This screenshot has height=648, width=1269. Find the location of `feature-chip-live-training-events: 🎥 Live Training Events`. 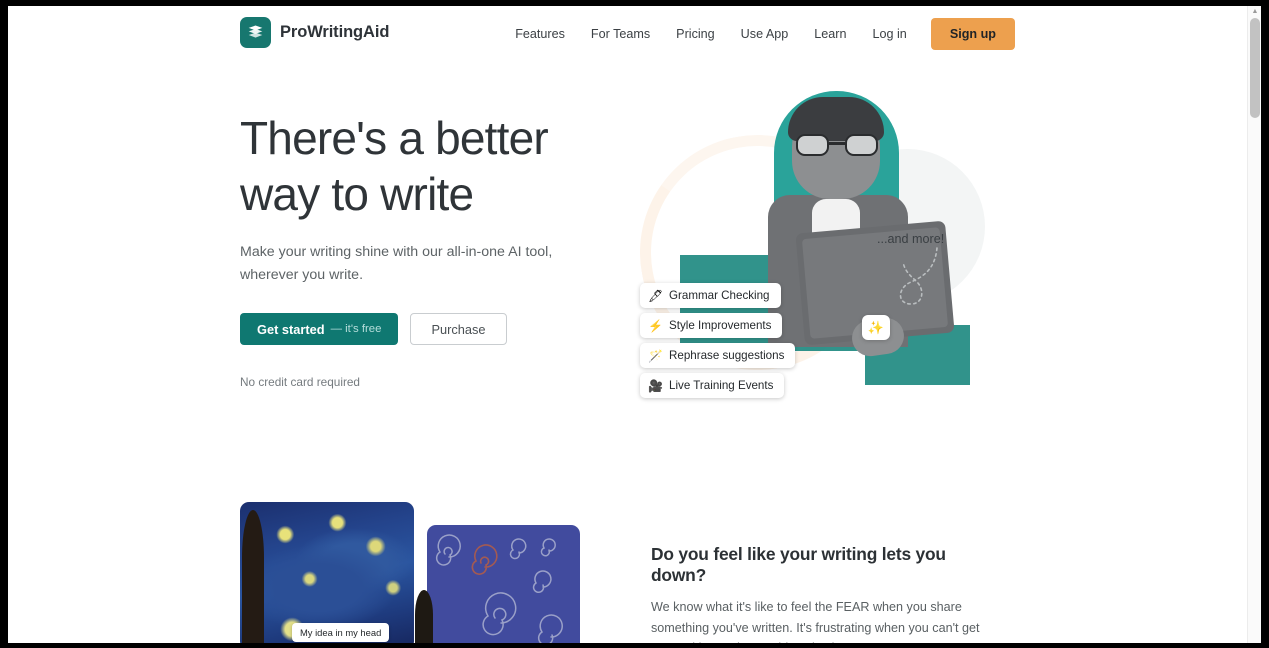

feature-chip-live-training-events: 🎥 Live Training Events is located at coordinates (712, 385).